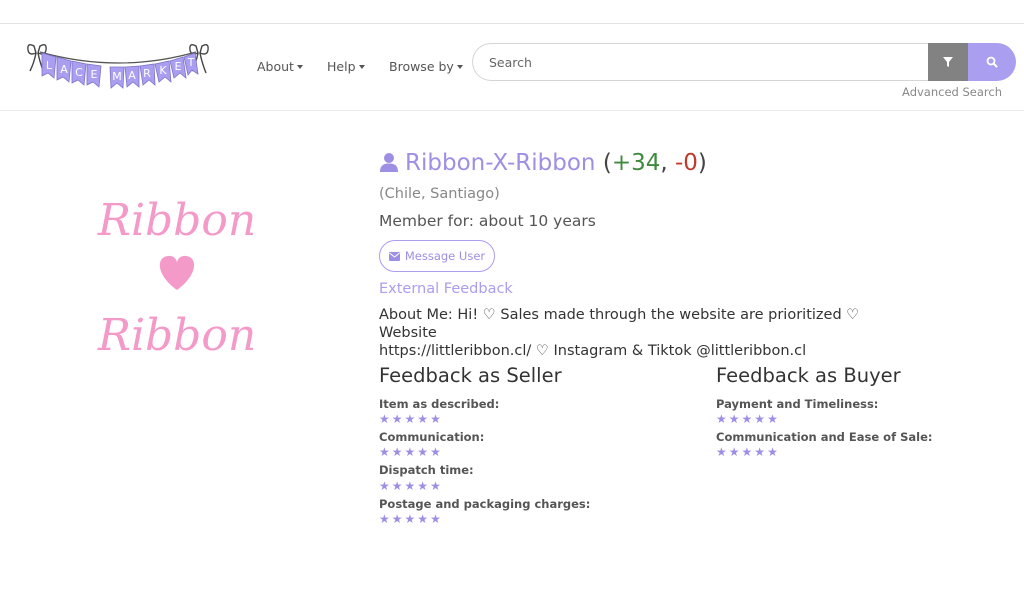 This screenshot has height=600, width=1024. Describe the element at coordinates (708, 62) in the screenshot. I see `search-input` at that location.